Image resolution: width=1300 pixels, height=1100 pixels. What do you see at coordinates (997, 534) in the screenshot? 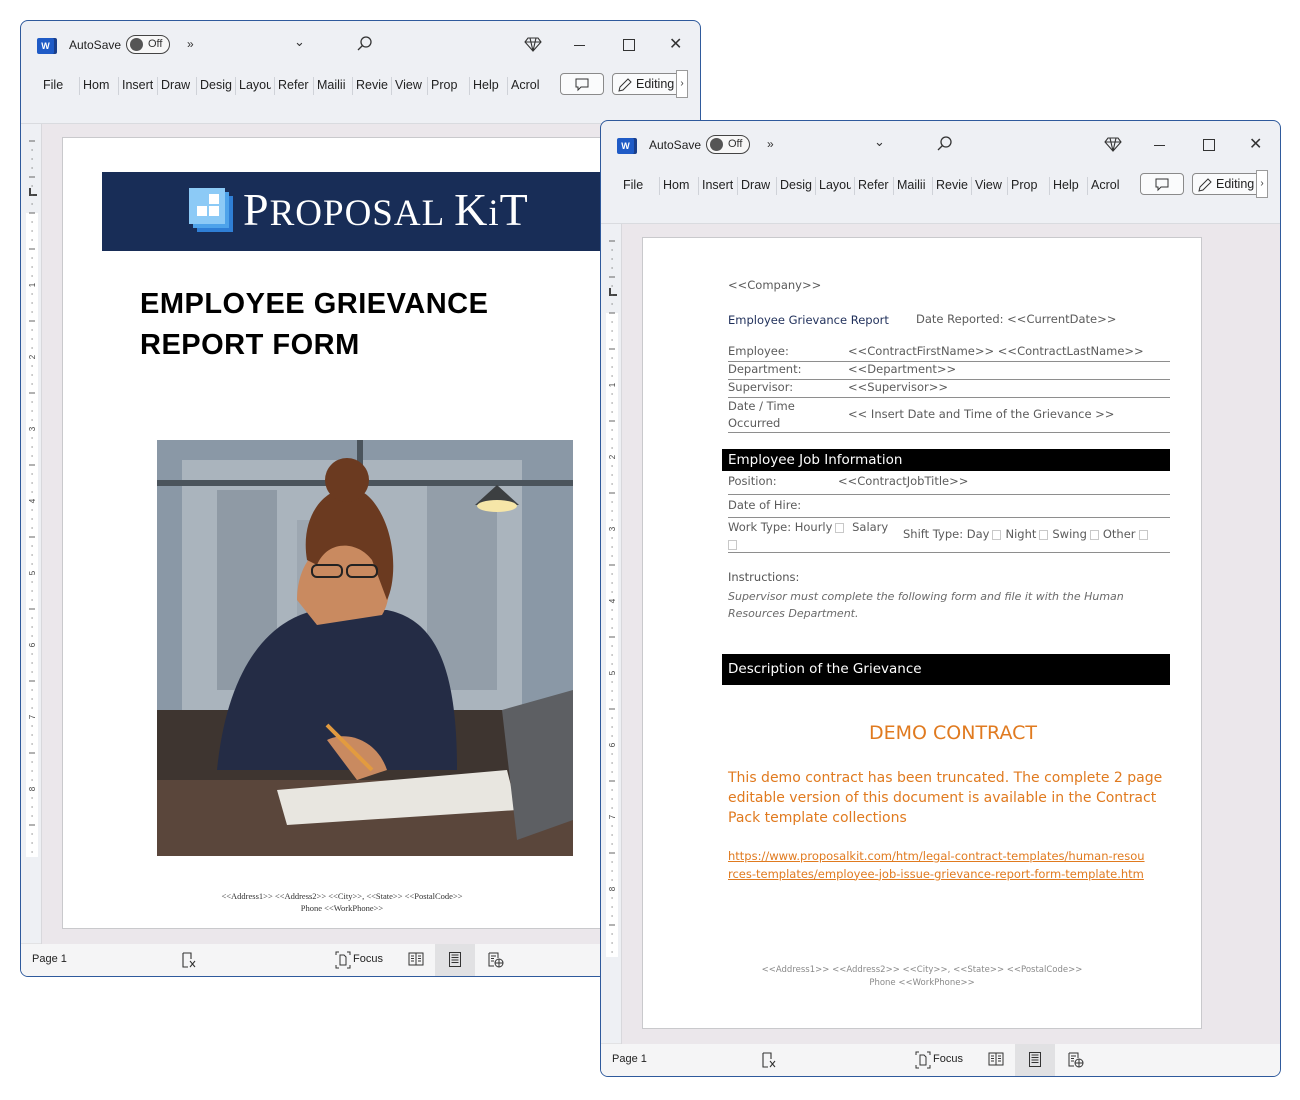
I see `checkbox-day` at bounding box center [997, 534].